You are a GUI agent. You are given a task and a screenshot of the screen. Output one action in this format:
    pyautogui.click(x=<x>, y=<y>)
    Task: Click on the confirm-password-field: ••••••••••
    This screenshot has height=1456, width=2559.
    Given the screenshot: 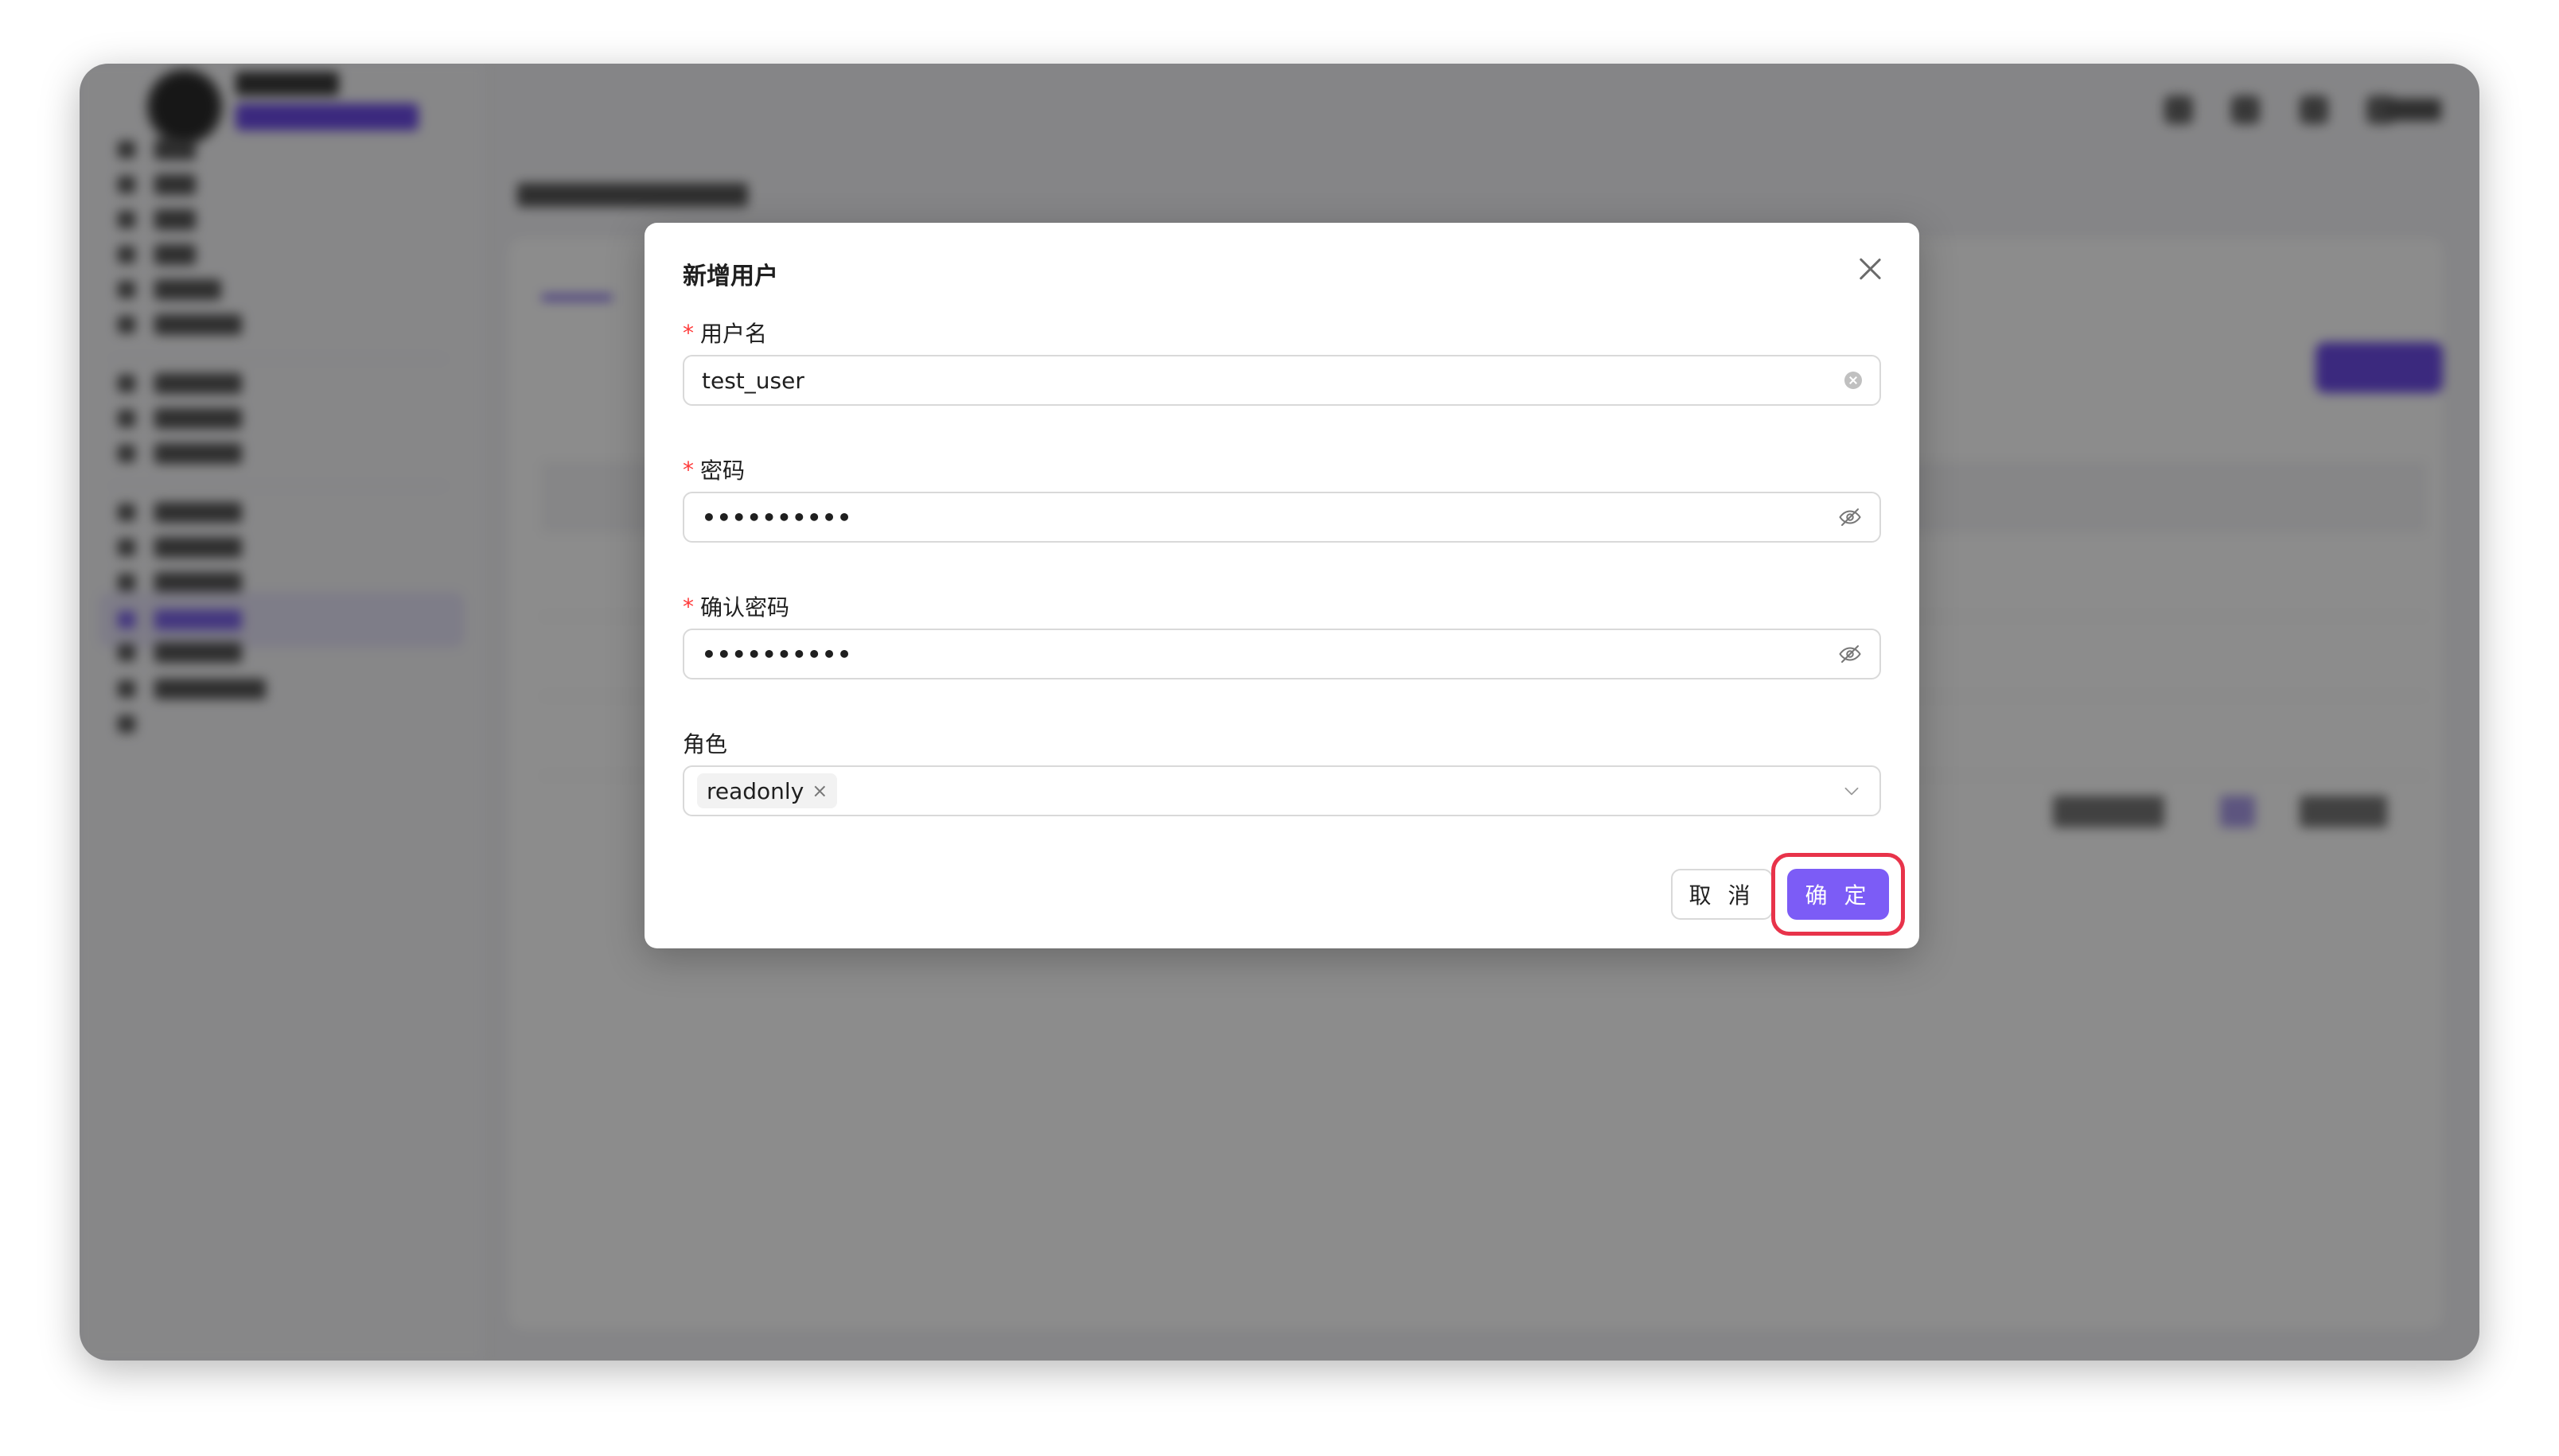 What is the action you would take?
    pyautogui.click(x=1282, y=654)
    